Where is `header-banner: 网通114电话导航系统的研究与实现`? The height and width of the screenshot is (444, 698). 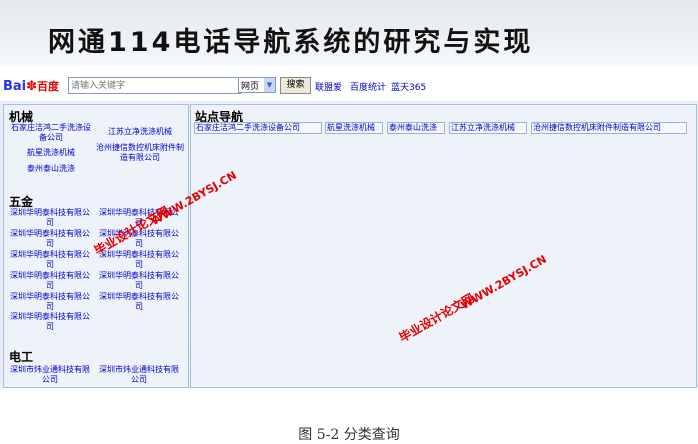 header-banner: 网通114电话导航系统的研究与实现 is located at coordinates (349, 33).